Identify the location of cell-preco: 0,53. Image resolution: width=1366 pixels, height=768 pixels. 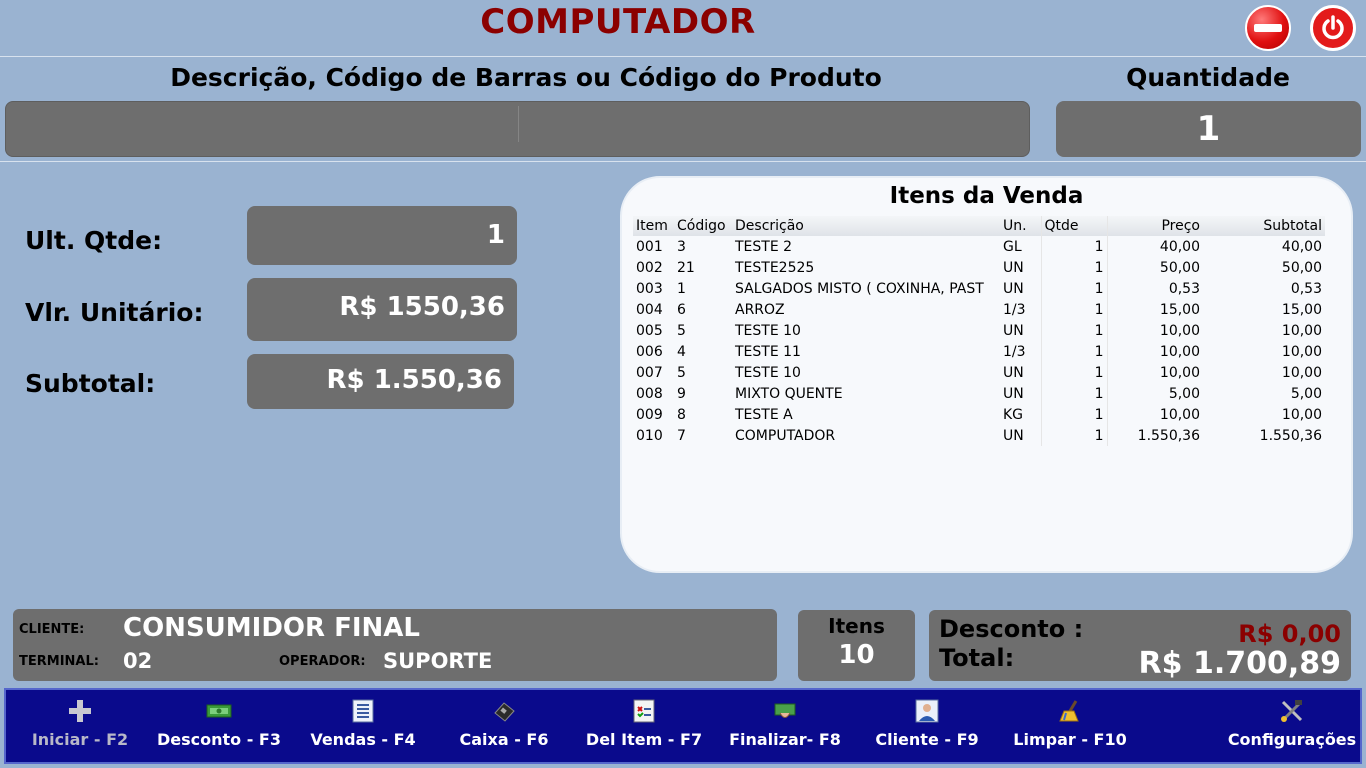
(1184, 288).